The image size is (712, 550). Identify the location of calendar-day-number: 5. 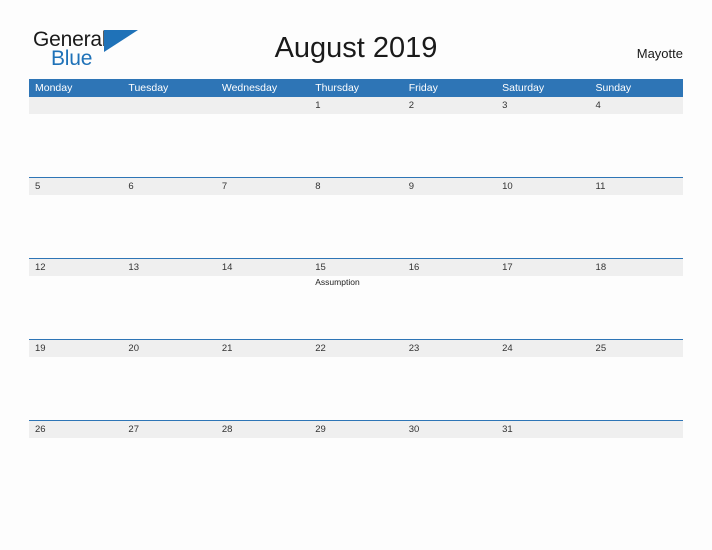
(75, 186).